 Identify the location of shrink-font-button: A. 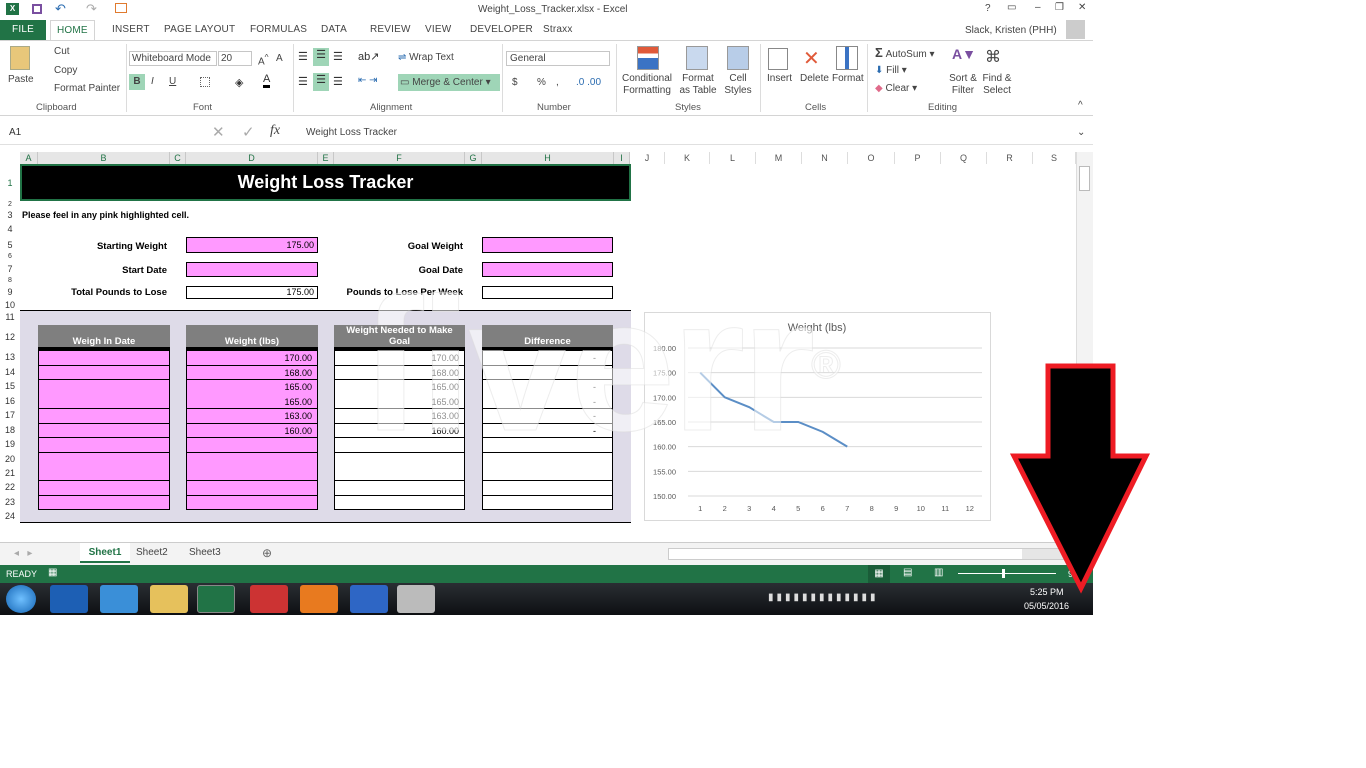
(279, 58).